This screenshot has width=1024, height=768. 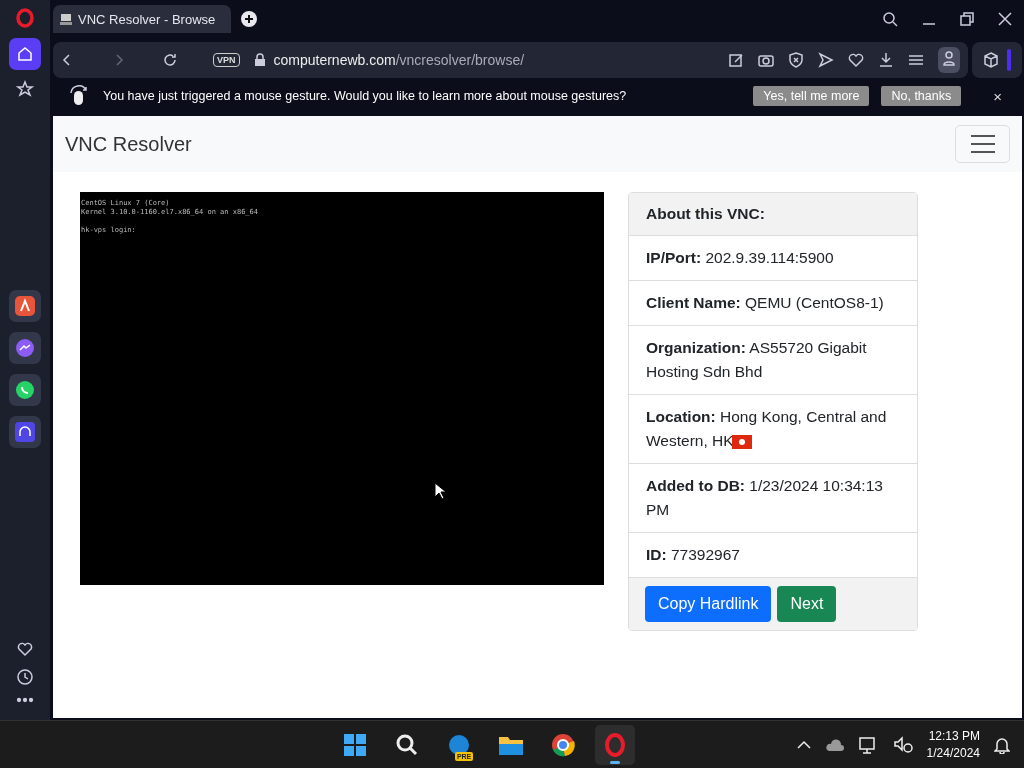 I want to click on opera-button, so click(x=615, y=744).